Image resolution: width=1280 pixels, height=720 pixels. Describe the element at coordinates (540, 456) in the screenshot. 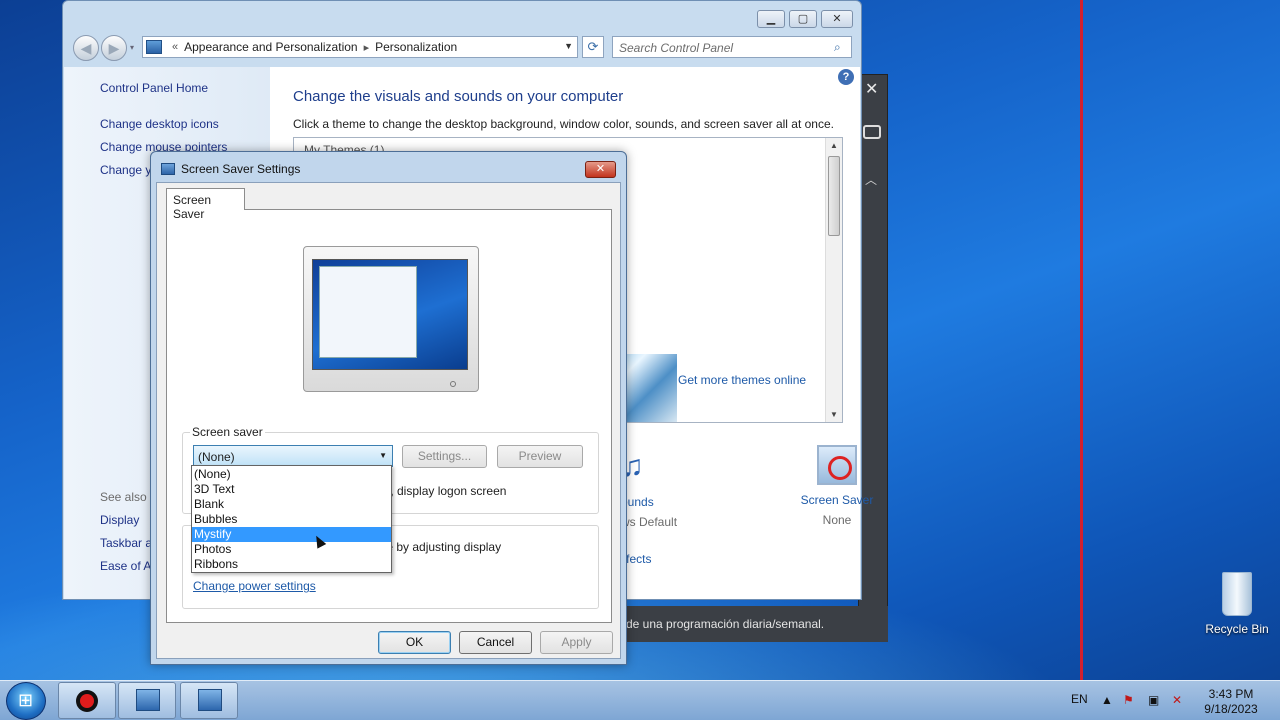

I see `preview-button: Preview` at that location.